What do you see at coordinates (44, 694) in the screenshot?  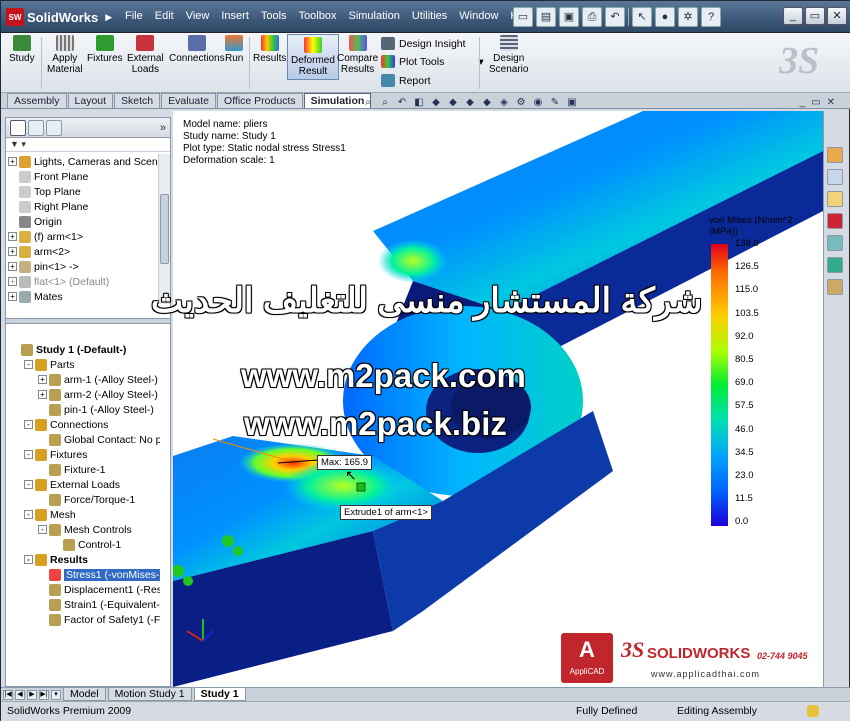 I see `last-tab-icon: ▶|` at bounding box center [44, 694].